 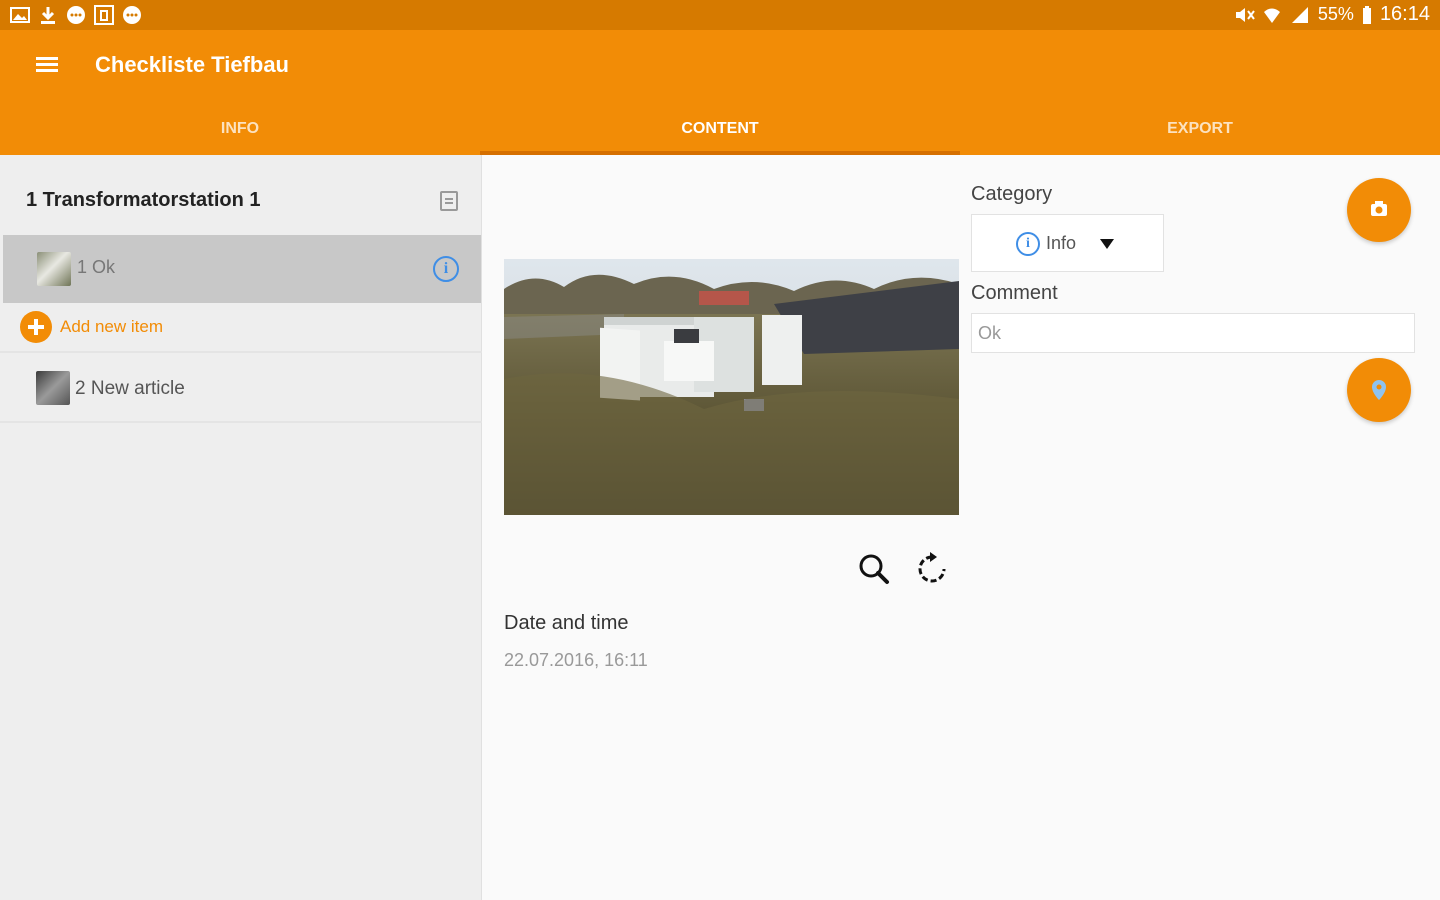 I want to click on category-value: Info, so click(x=1061, y=243).